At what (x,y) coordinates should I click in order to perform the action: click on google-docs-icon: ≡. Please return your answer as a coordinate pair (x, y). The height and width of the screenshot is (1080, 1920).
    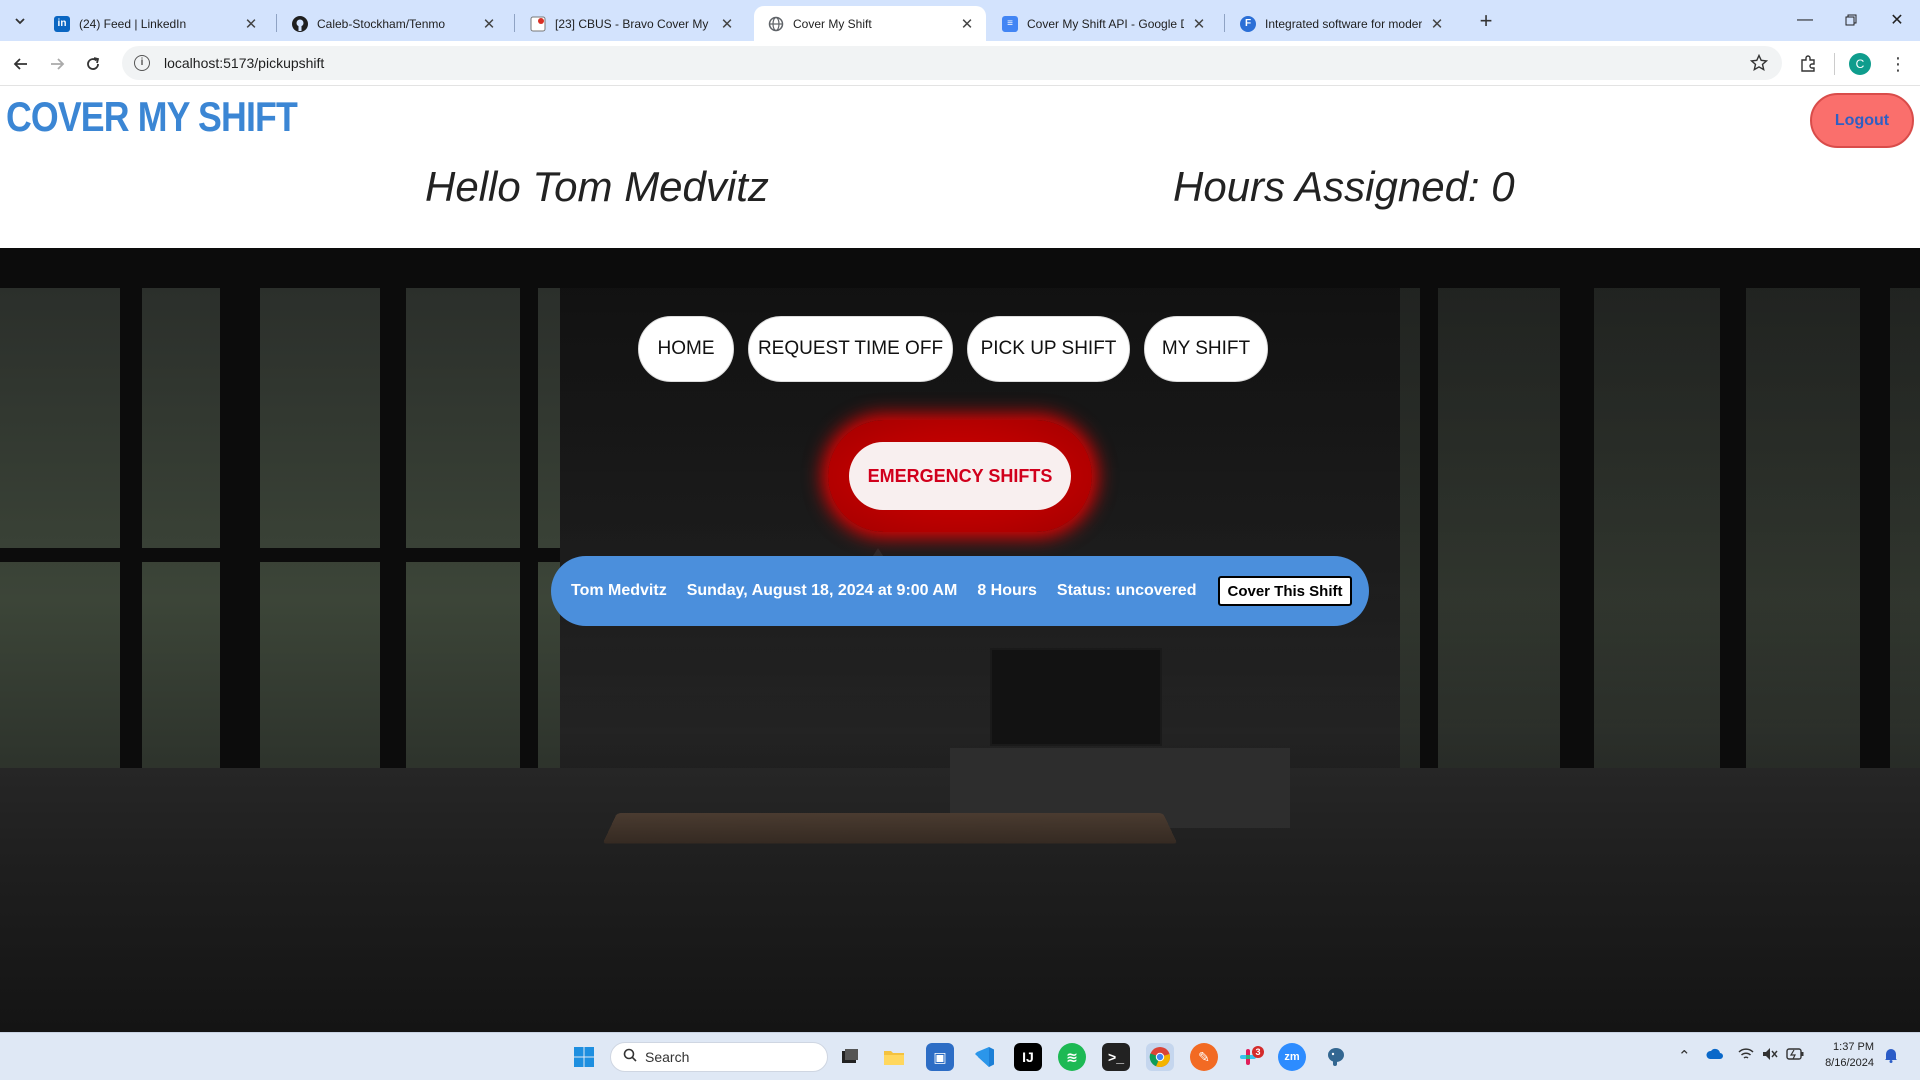
    Looking at the image, I should click on (1010, 23).